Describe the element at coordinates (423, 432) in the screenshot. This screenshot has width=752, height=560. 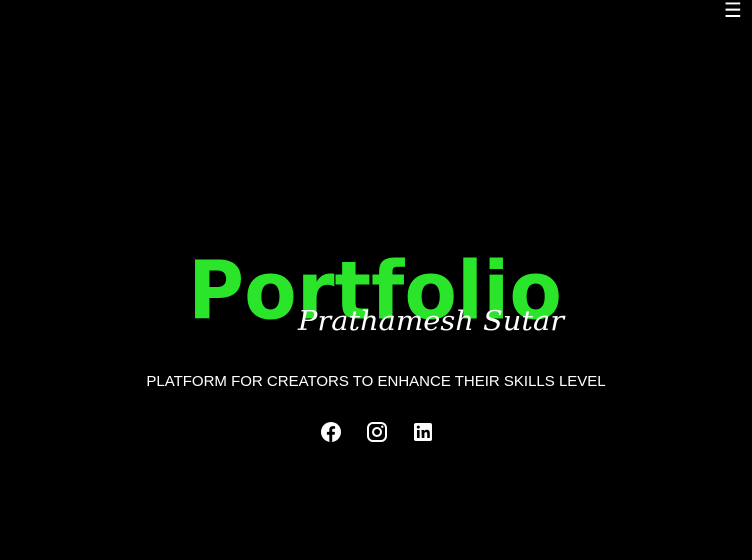
I see `linkedin-icon` at that location.